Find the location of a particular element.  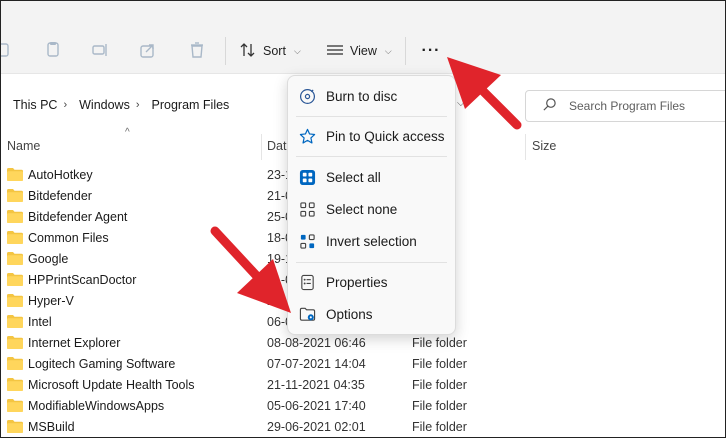

new-icon is located at coordinates (8, 50).